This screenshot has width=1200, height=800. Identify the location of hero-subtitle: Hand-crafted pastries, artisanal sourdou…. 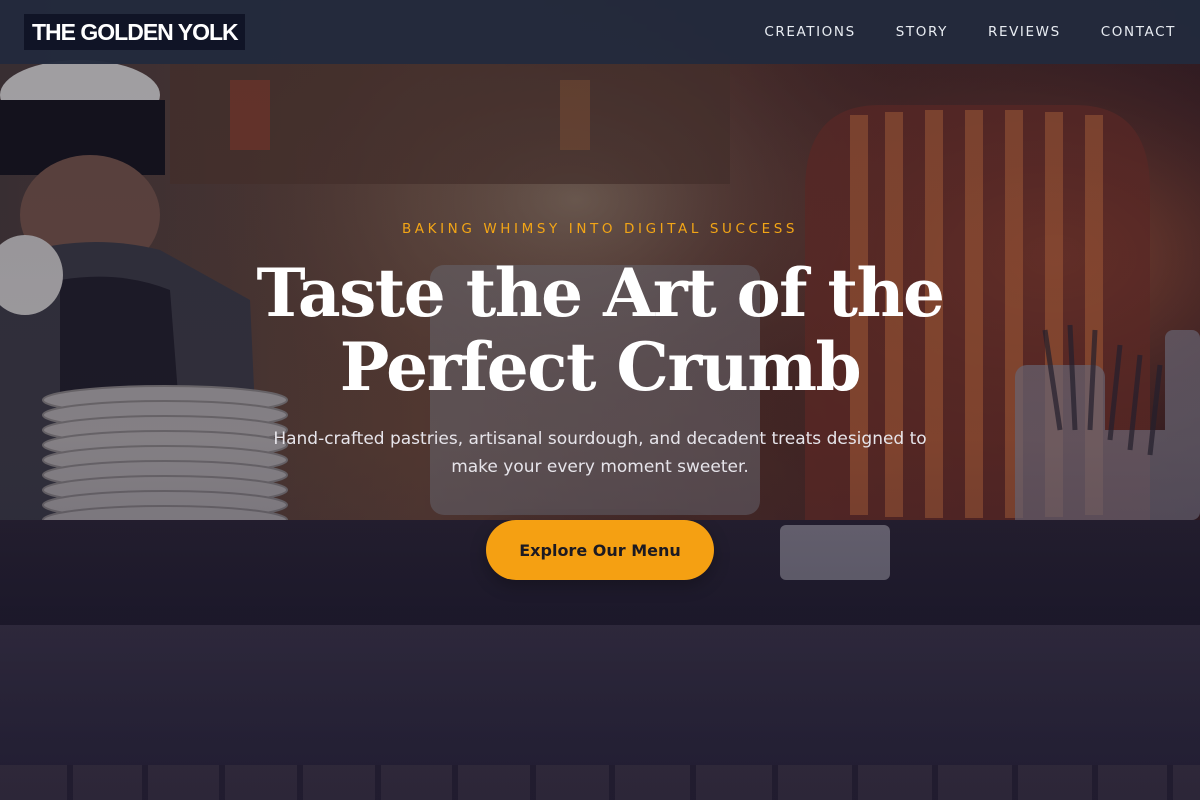
(600, 453).